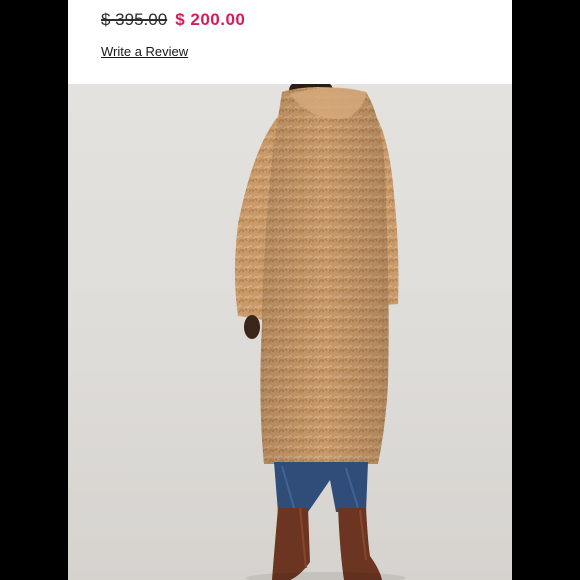 Image resolution: width=580 pixels, height=580 pixels. What do you see at coordinates (210, 19) in the screenshot?
I see `sale-price: $ 200.00` at bounding box center [210, 19].